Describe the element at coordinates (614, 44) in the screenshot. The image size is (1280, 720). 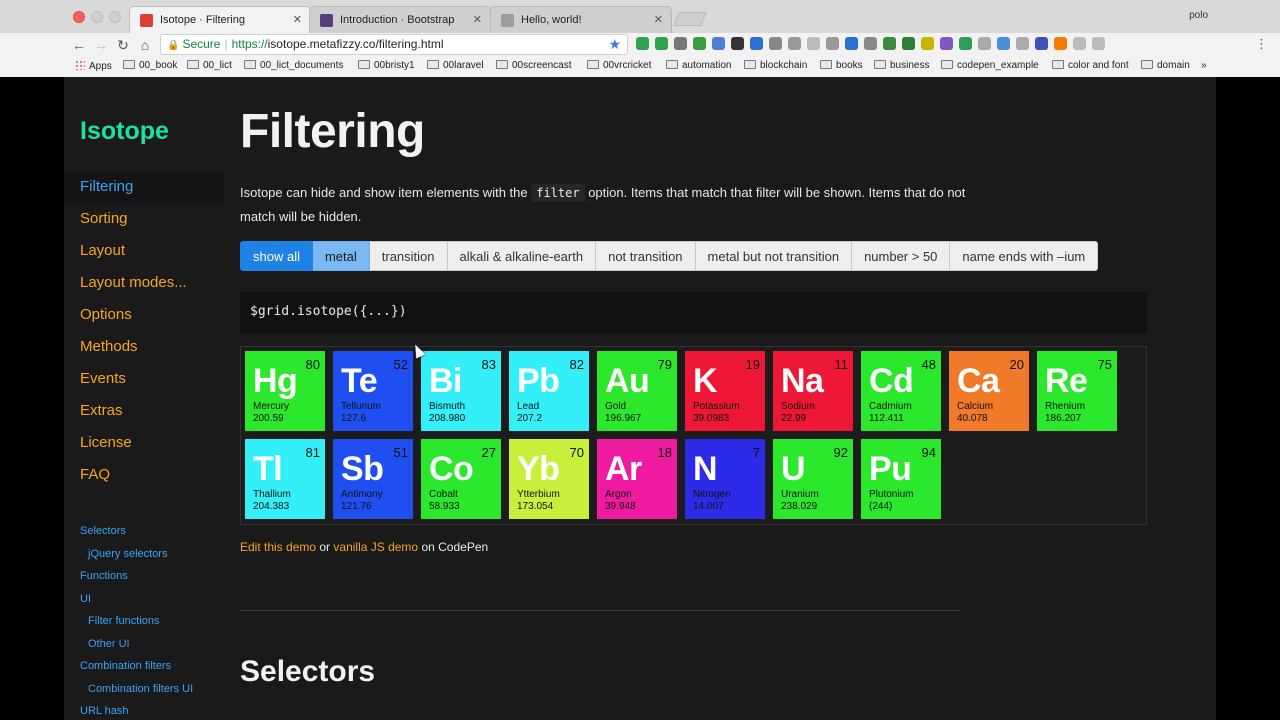
I see `bookmark-star-icon: ★` at that location.